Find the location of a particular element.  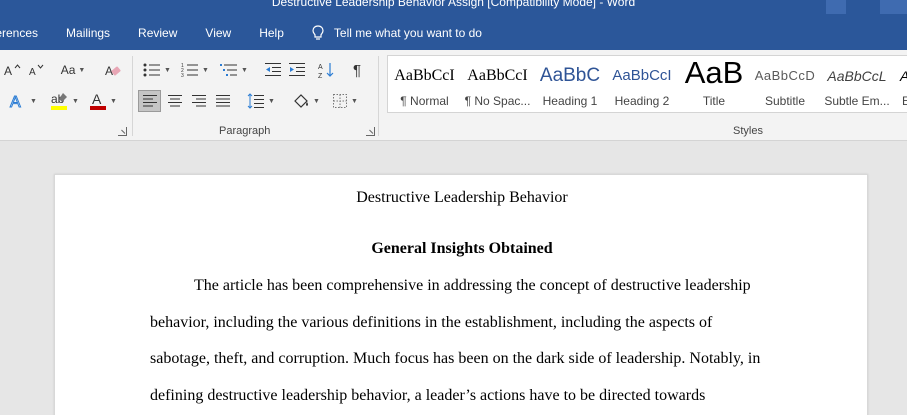

line-spacing-button: ▼ is located at coordinates (261, 101).